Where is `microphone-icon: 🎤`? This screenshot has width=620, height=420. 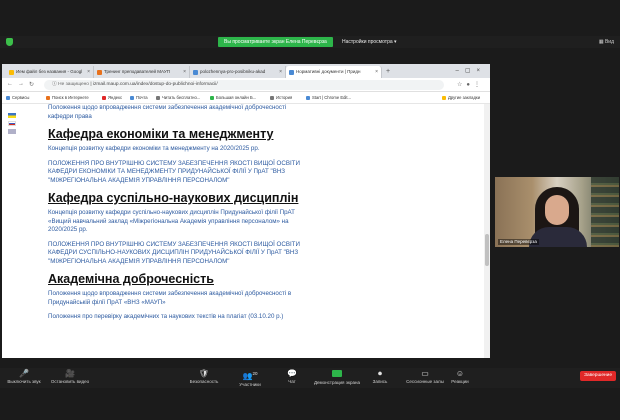
microphone-icon: 🎤 is located at coordinates (24, 373).